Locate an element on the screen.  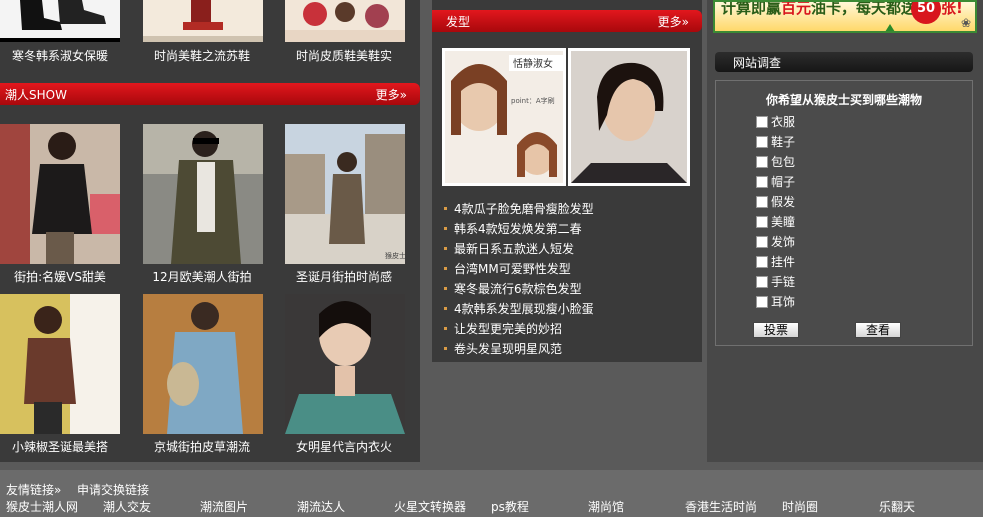
footer-link: 乐翻天 is located at coordinates (897, 506).